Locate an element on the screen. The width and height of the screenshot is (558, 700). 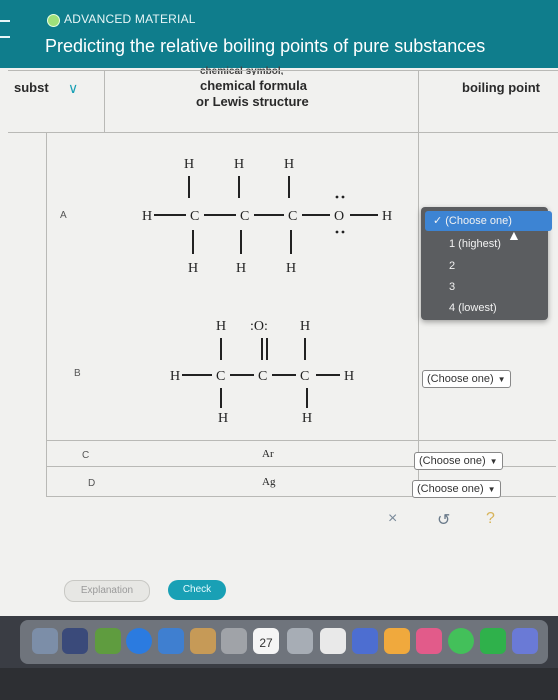
column-header-formula: chemical formula is located at coordinates (253, 85).